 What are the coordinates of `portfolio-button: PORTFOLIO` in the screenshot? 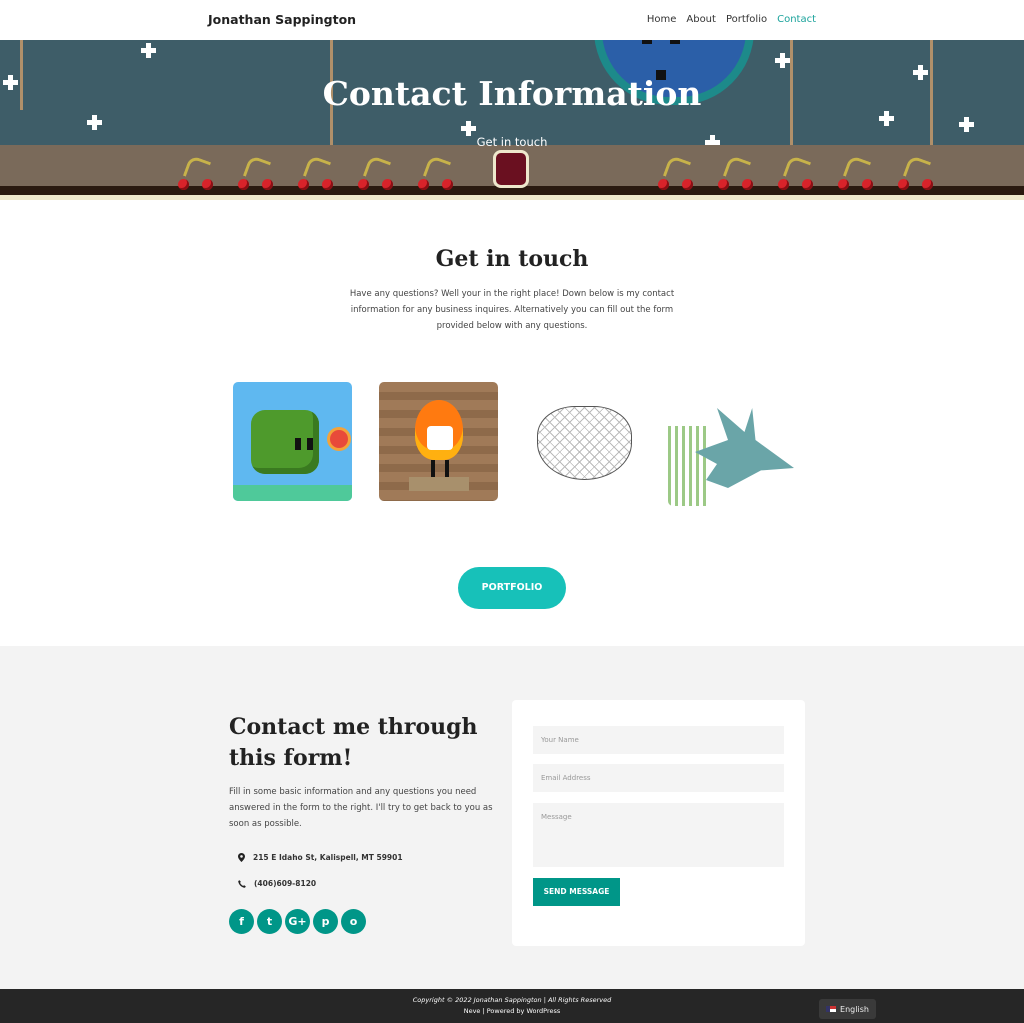 It's located at (512, 588).